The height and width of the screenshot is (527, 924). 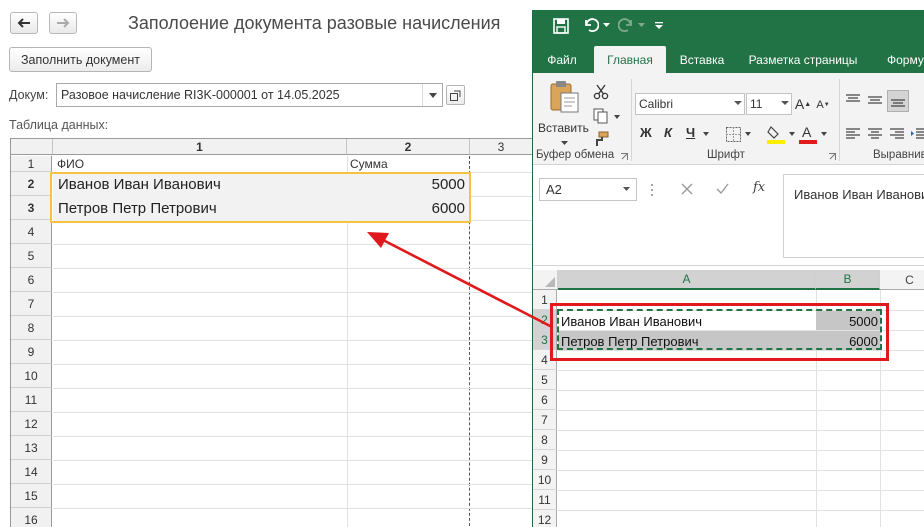 I want to click on font-color-dropdown-icon, so click(x=824, y=134).